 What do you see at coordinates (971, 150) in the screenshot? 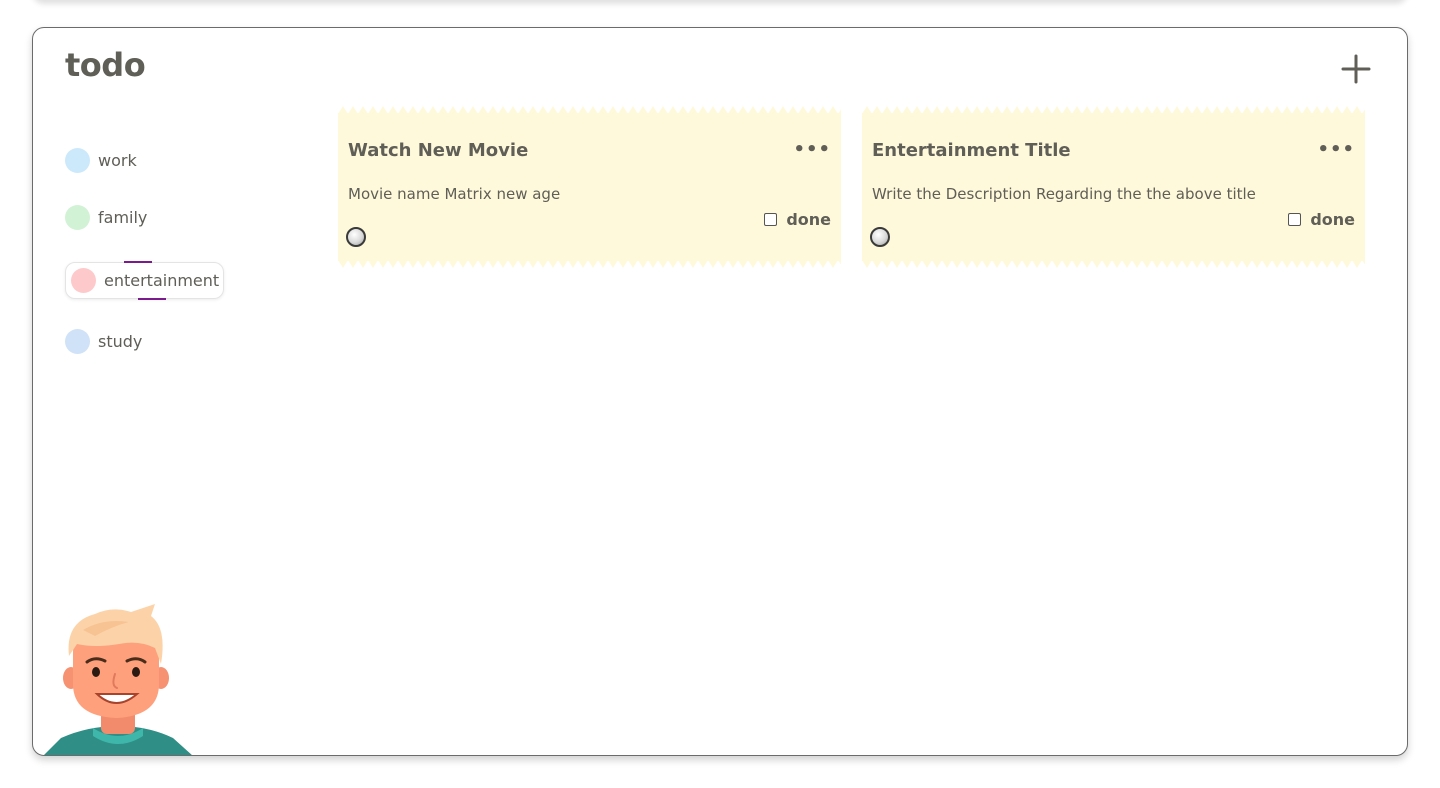
I see `note-title: Entertainment Title` at bounding box center [971, 150].